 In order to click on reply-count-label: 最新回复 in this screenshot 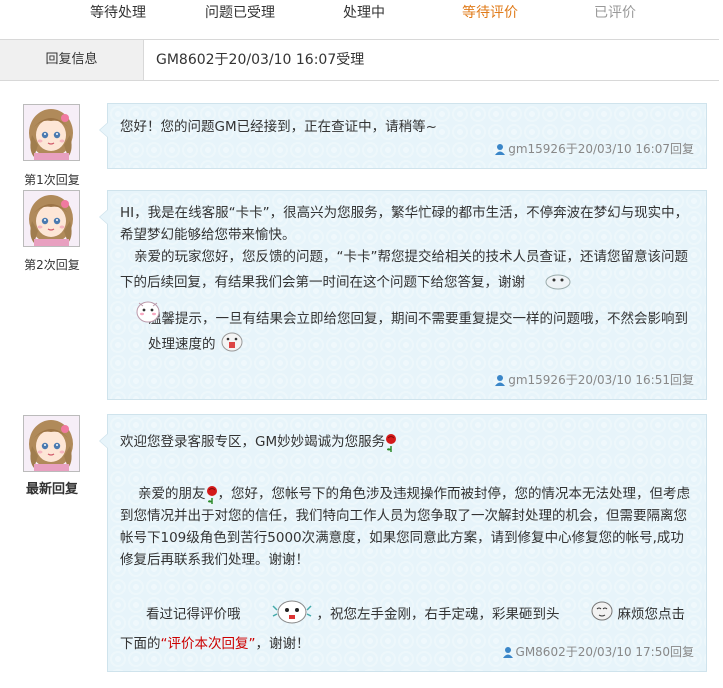, I will do `click(51, 489)`.